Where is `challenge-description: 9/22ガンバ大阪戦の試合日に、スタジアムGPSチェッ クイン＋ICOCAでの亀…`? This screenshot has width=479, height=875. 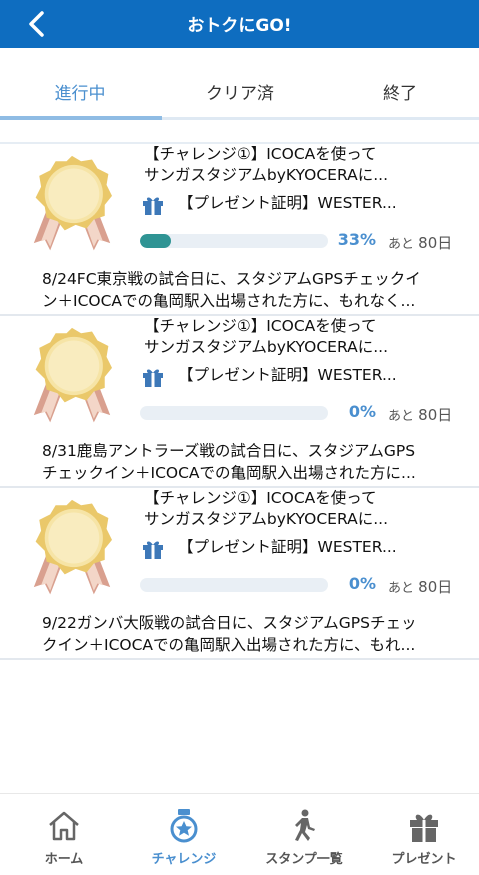
challenge-description: 9/22ガンバ大阪戦の試合日に、スタジアムGPSチェッ クイン＋ICOCAでの亀… is located at coordinates (229, 634).